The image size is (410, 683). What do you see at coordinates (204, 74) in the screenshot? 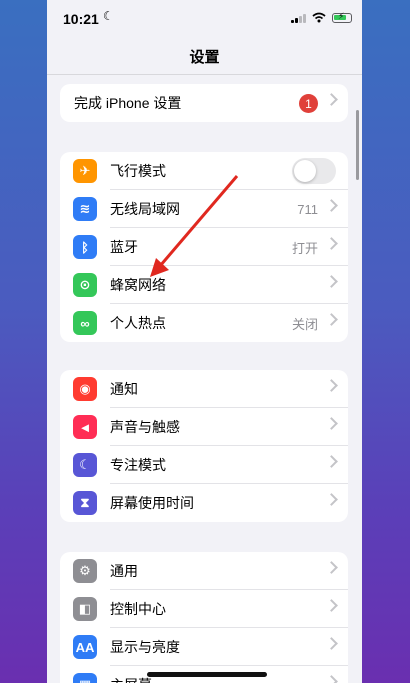
I see `nav-divider` at bounding box center [204, 74].